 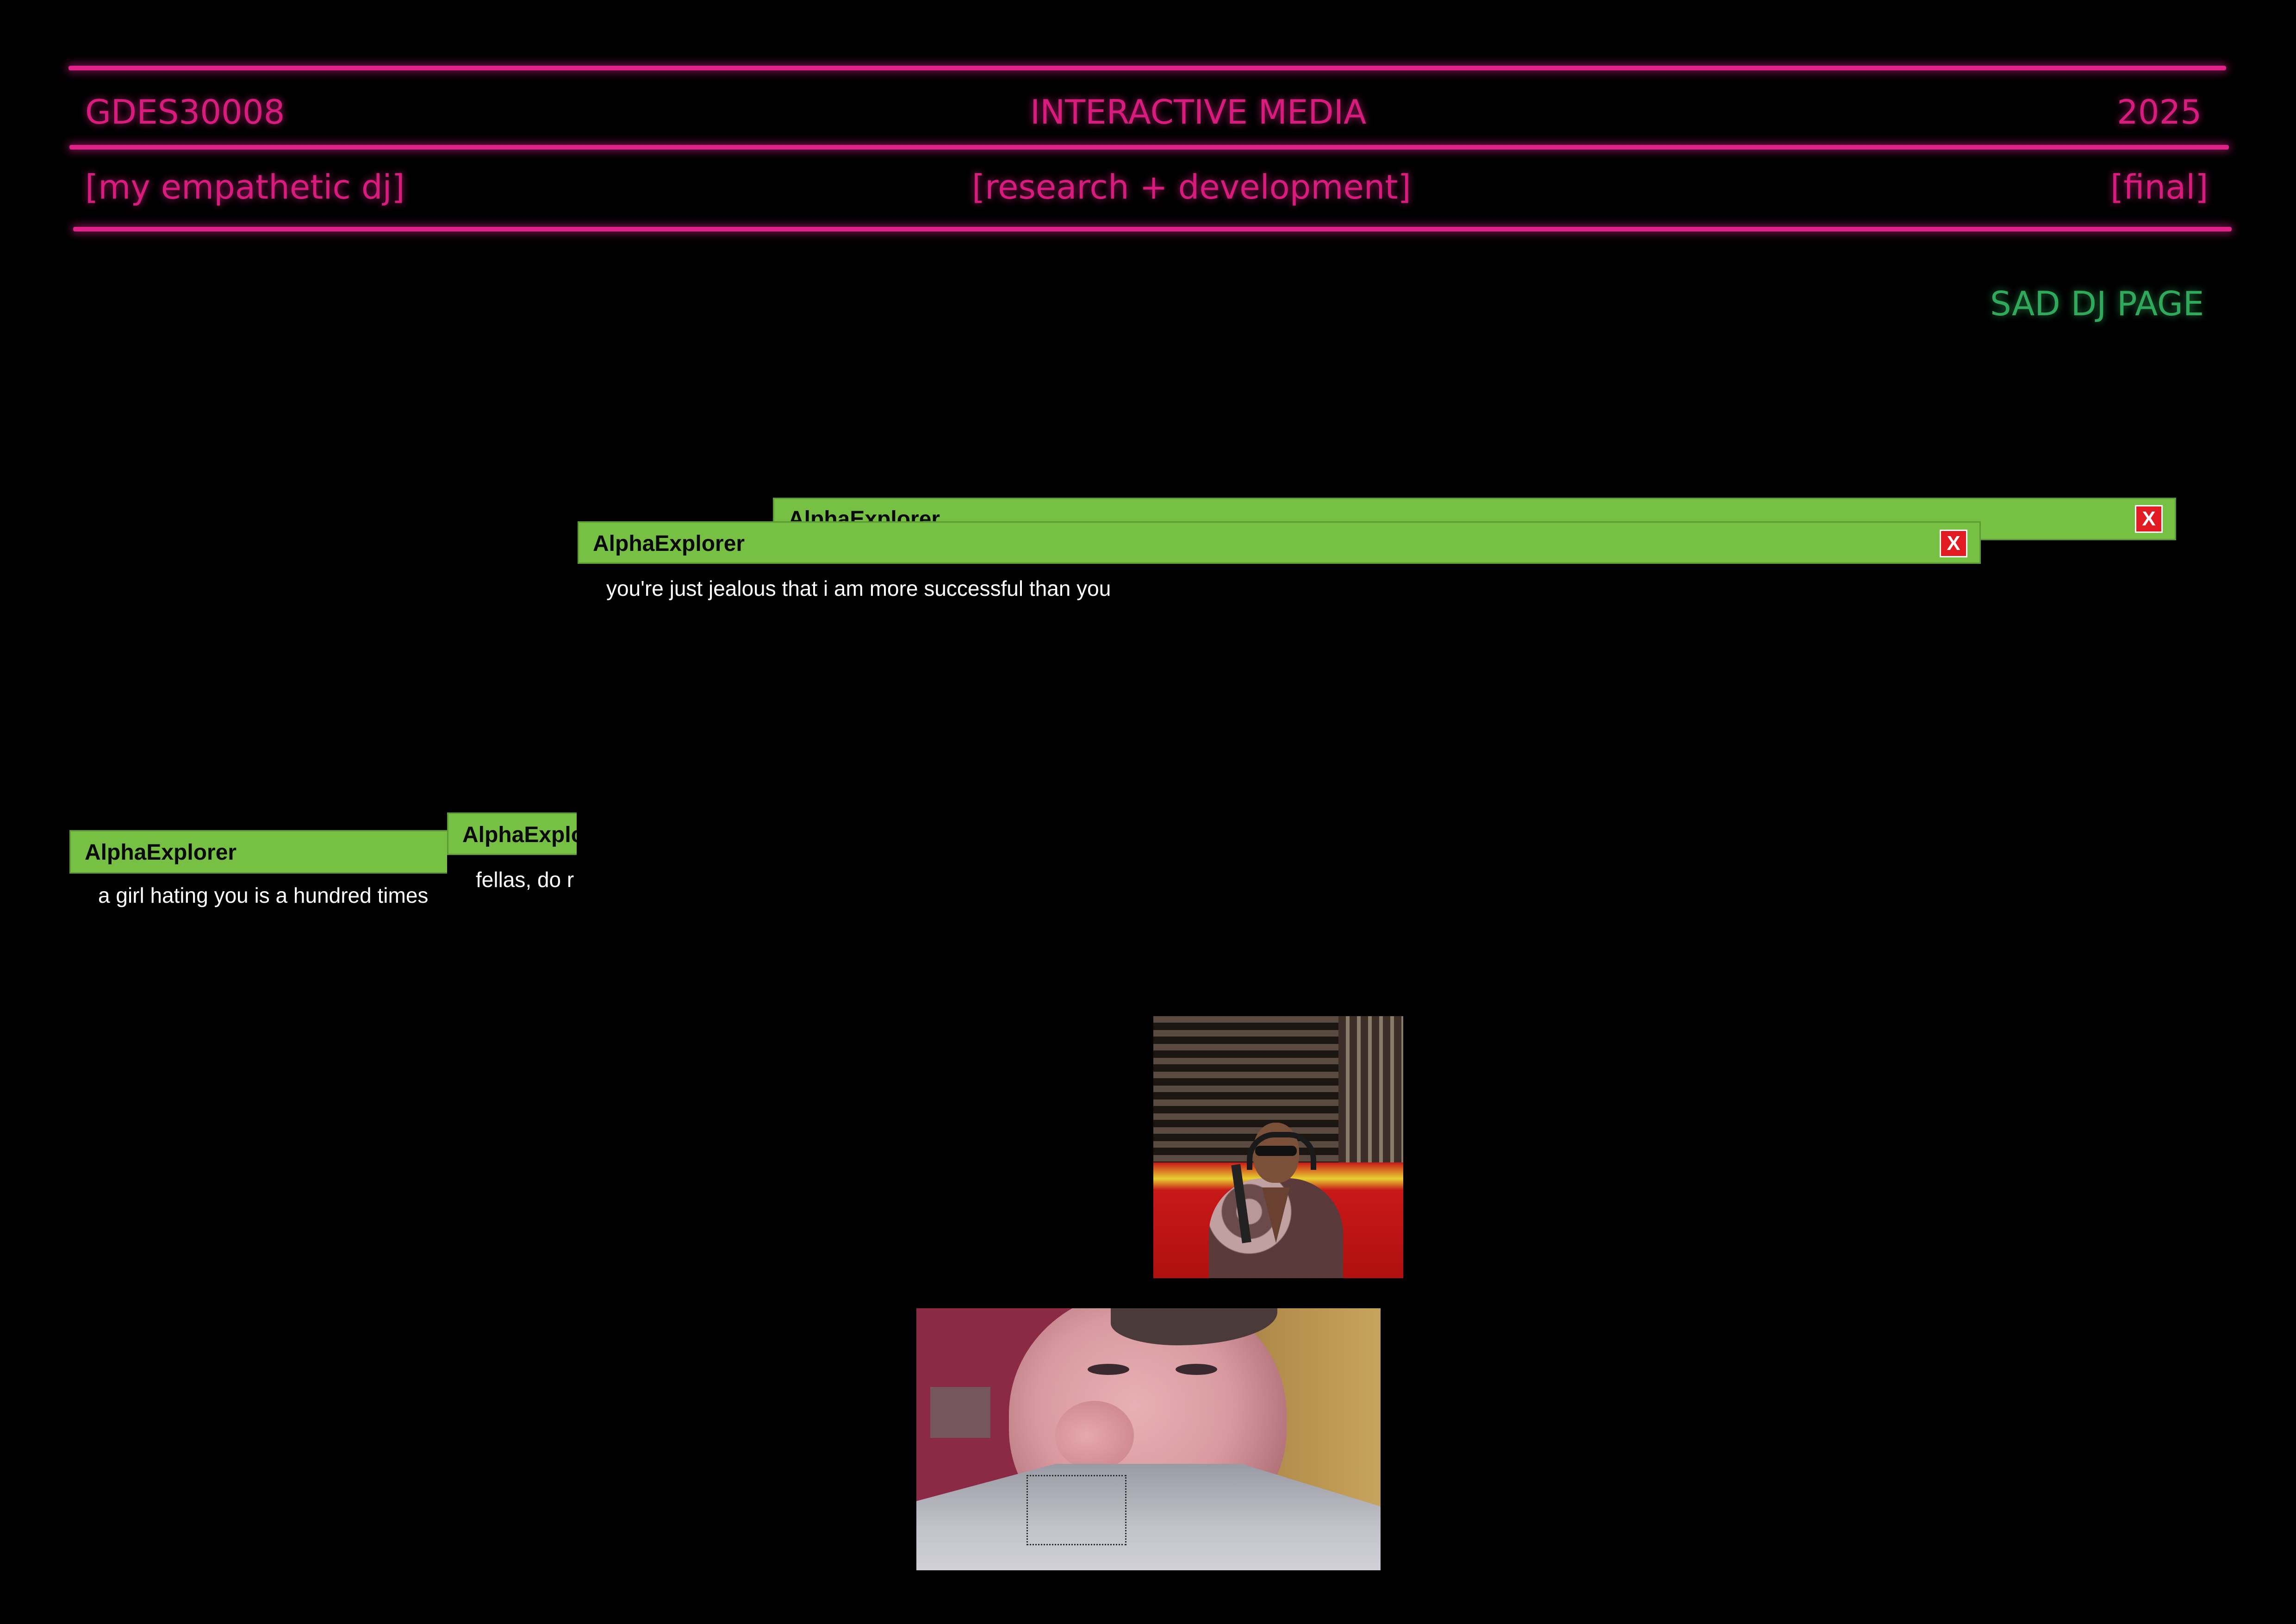 What do you see at coordinates (2097, 303) in the screenshot?
I see `sad-dj-page-link: SAD DJ PAGE` at bounding box center [2097, 303].